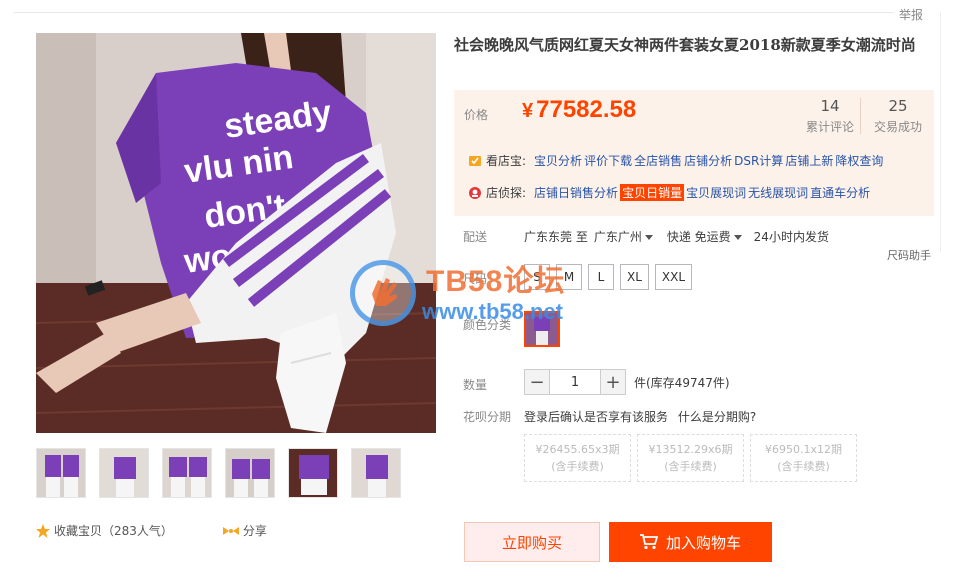 Image resolution: width=955 pixels, height=585 pixels. I want to click on review-count-label: 累计评论, so click(830, 127).